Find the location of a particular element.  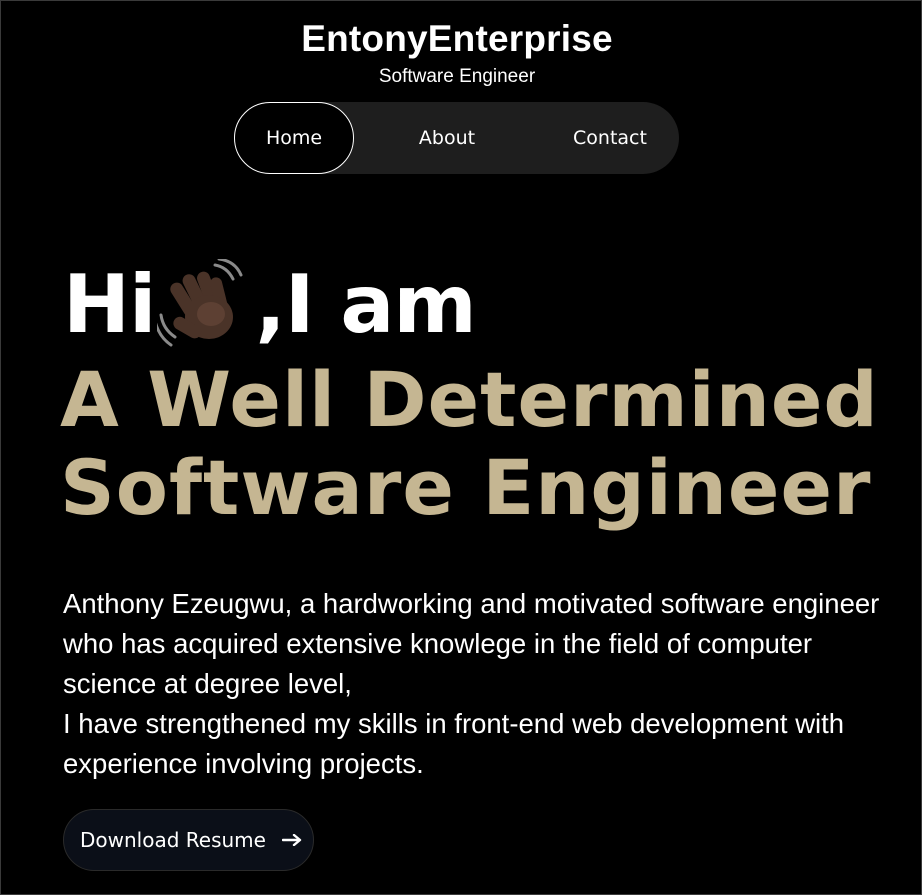

hero-title-line-2: Software Engineer is located at coordinates (466, 487).